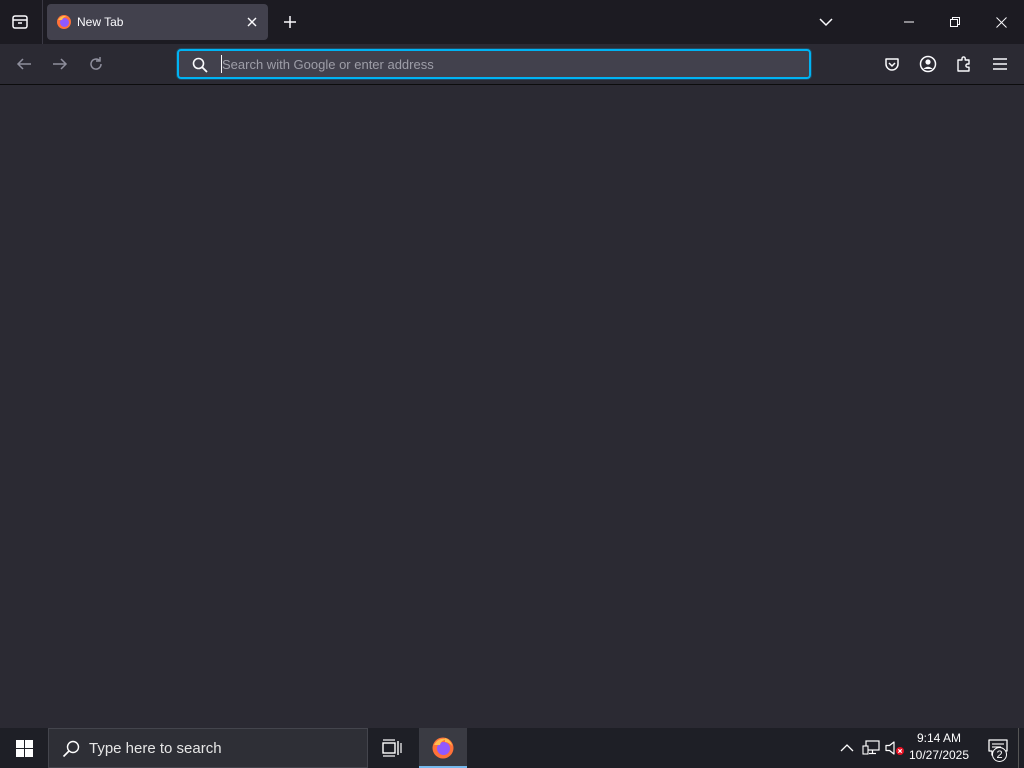 The width and height of the screenshot is (1024, 768). I want to click on restore-icon, so click(955, 22).